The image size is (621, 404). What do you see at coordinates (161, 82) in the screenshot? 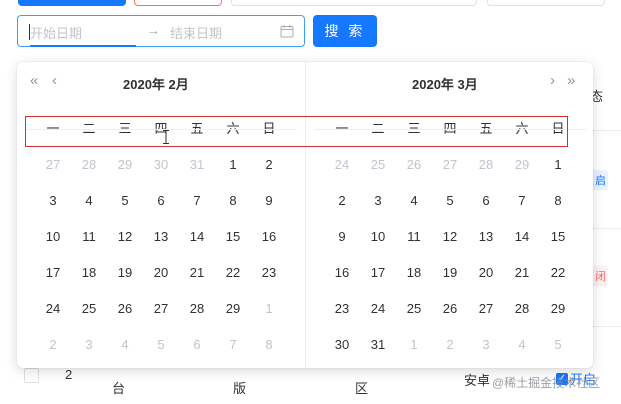
I see `panel-header: « ‹ 2020年 2月` at bounding box center [161, 82].